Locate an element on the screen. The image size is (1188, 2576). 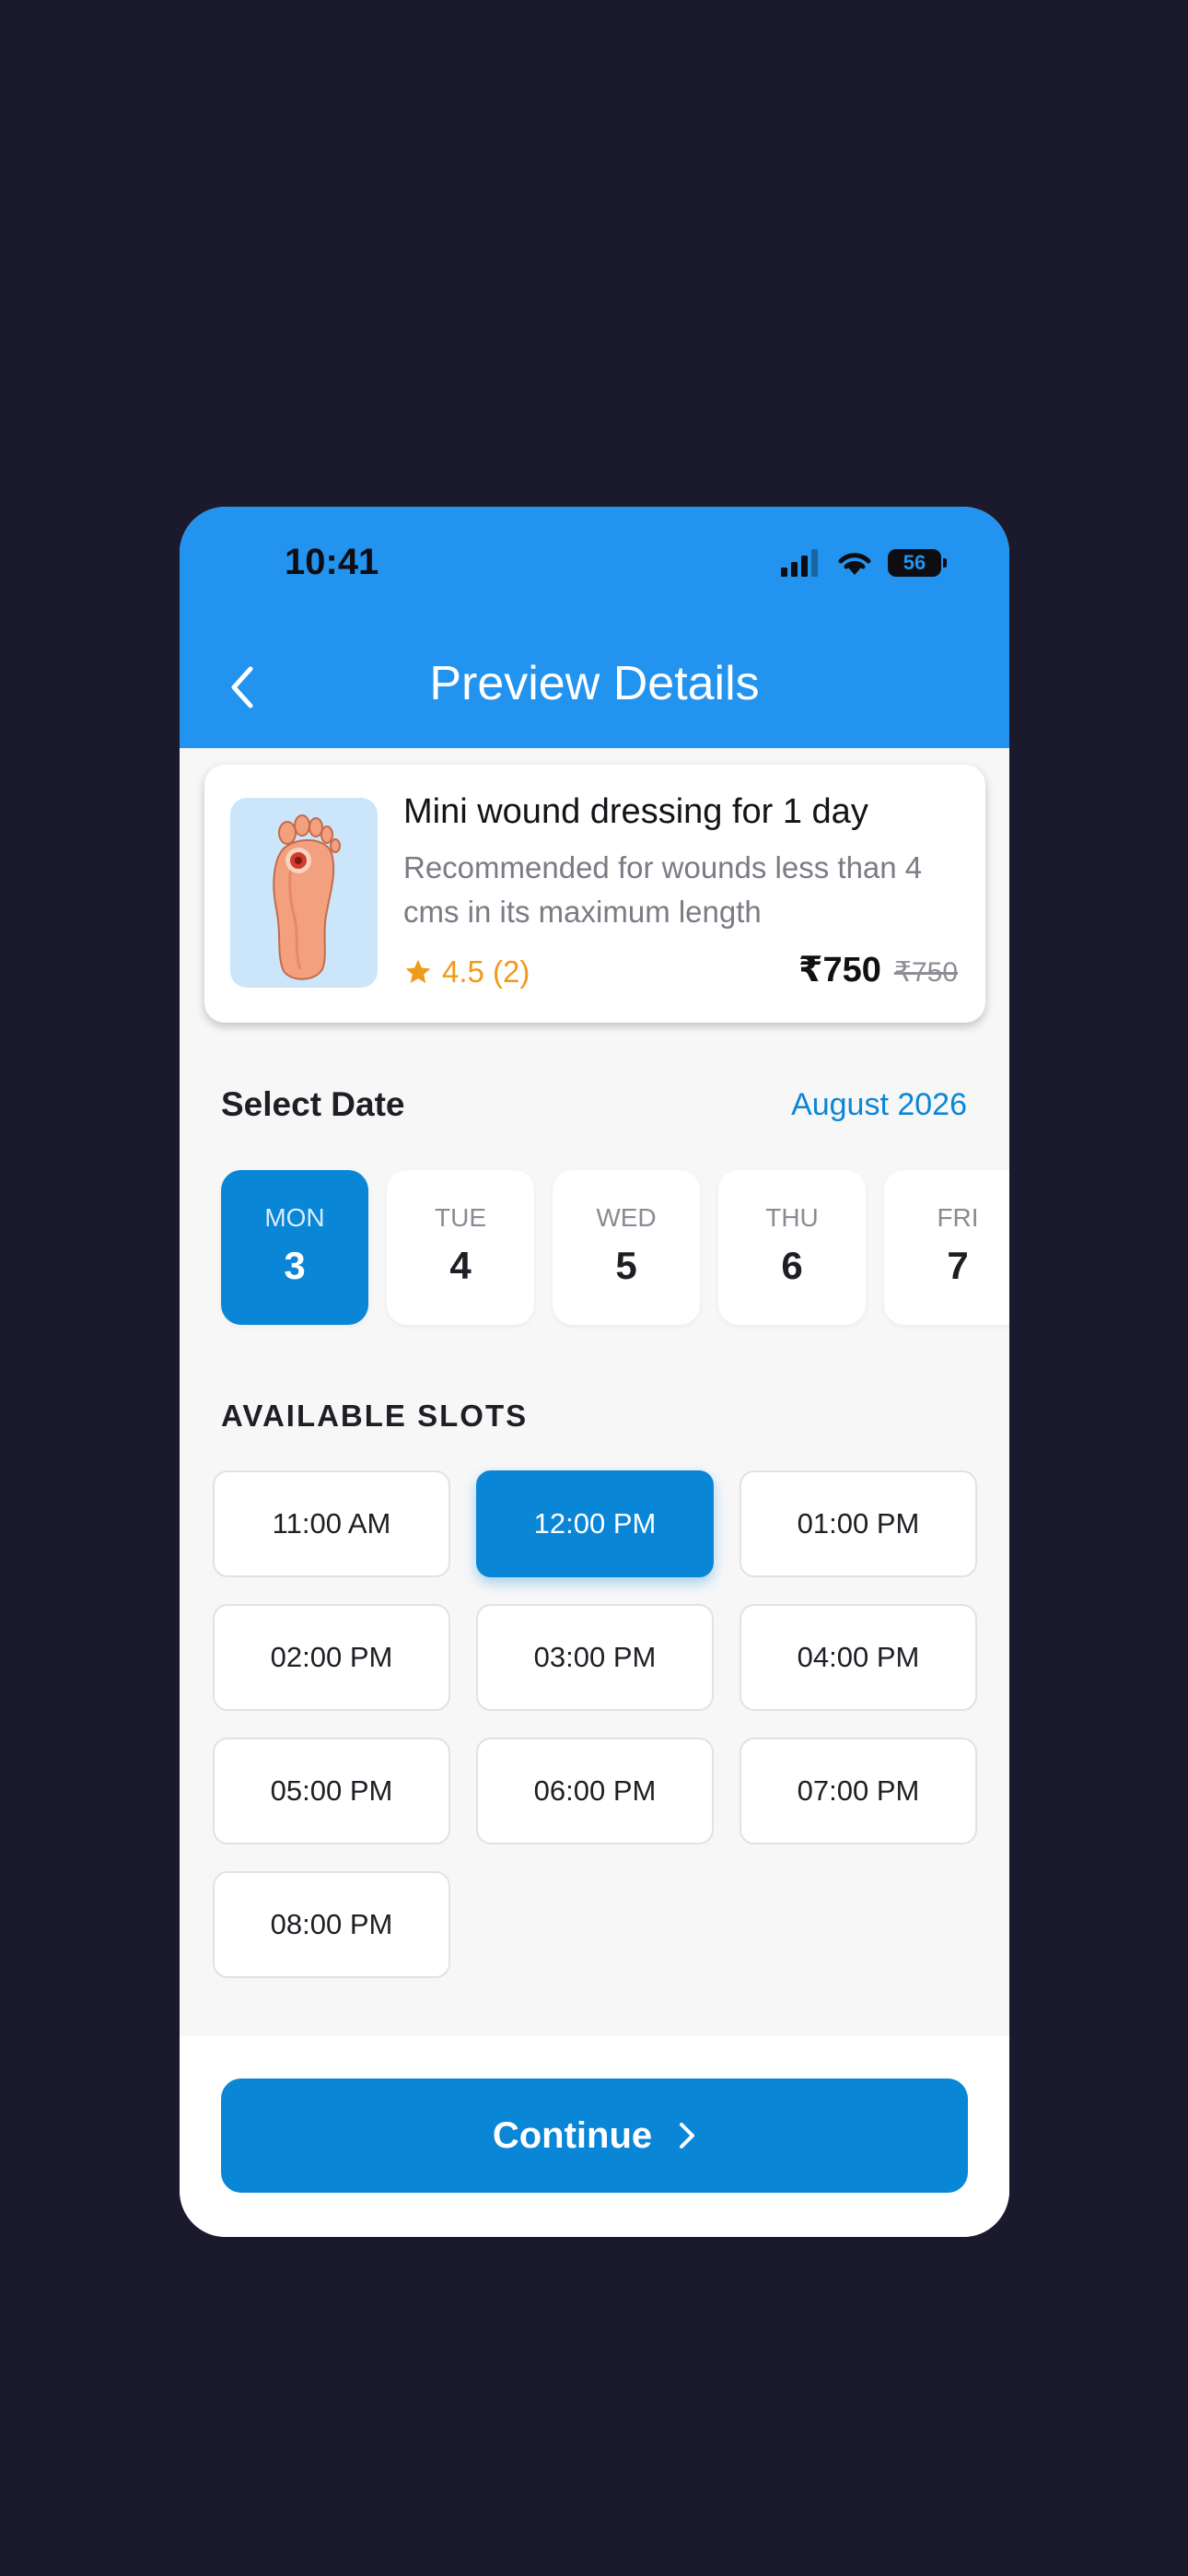
slot-button: 03:00 PM is located at coordinates (595, 1657).